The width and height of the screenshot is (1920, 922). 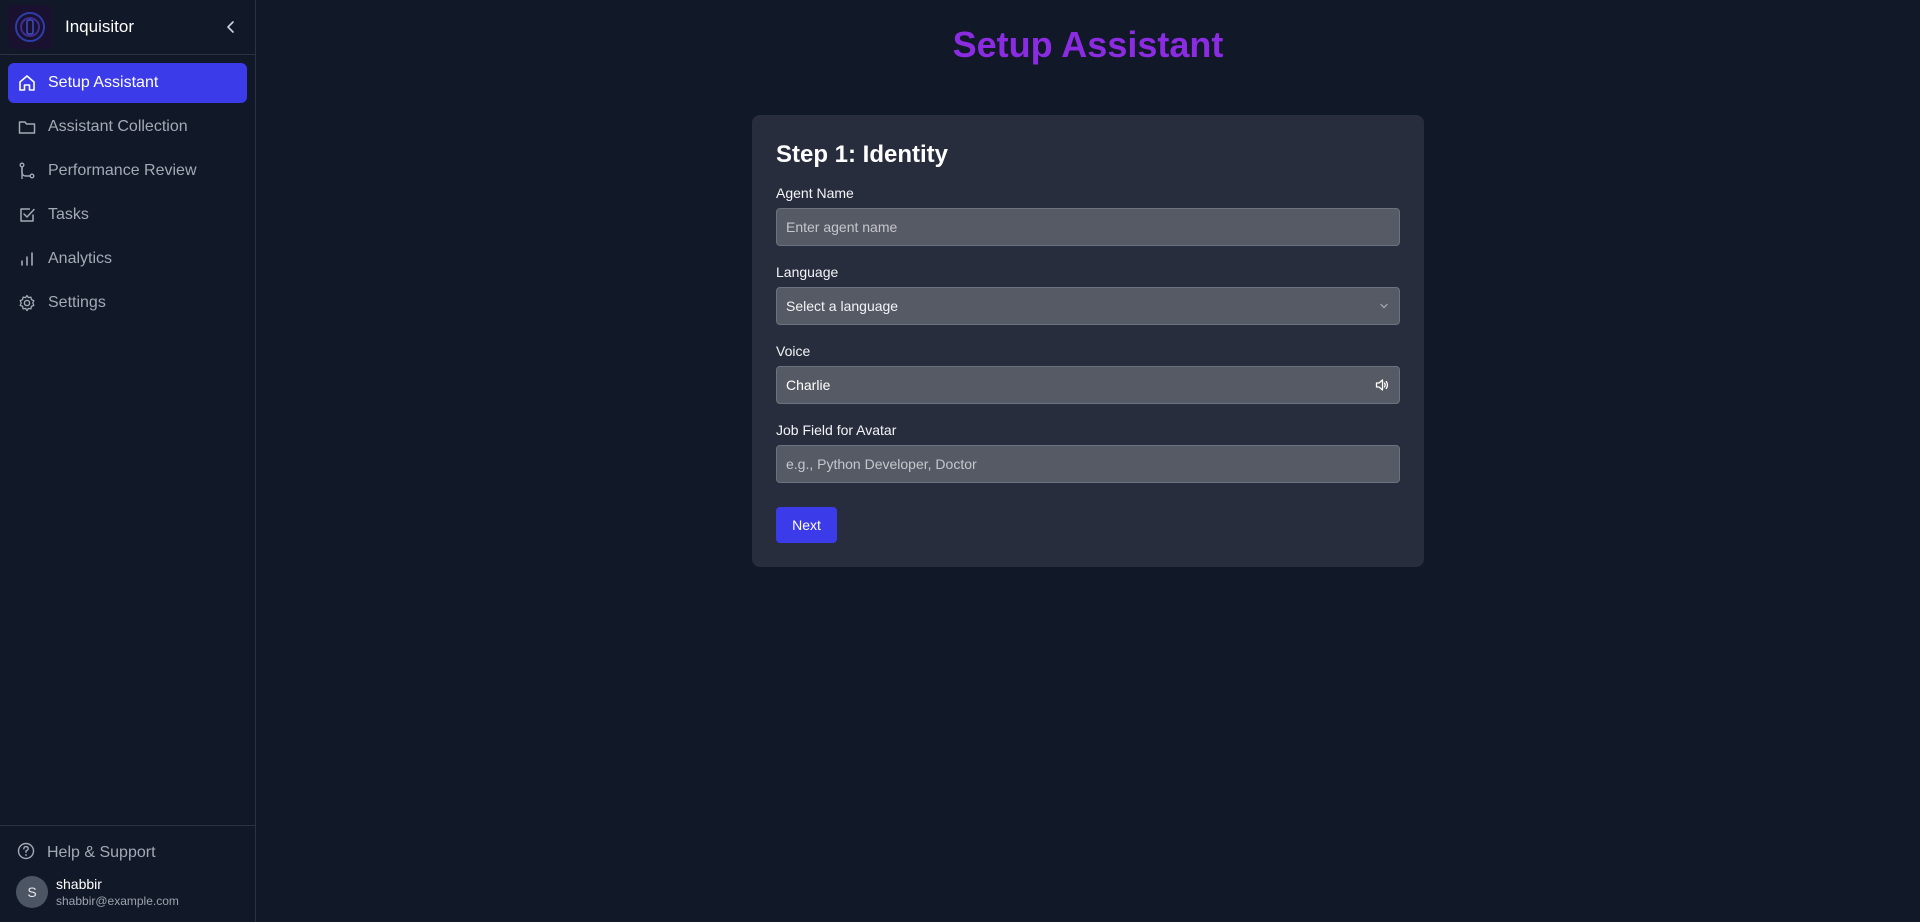 What do you see at coordinates (1088, 227) in the screenshot?
I see `agent-name-input` at bounding box center [1088, 227].